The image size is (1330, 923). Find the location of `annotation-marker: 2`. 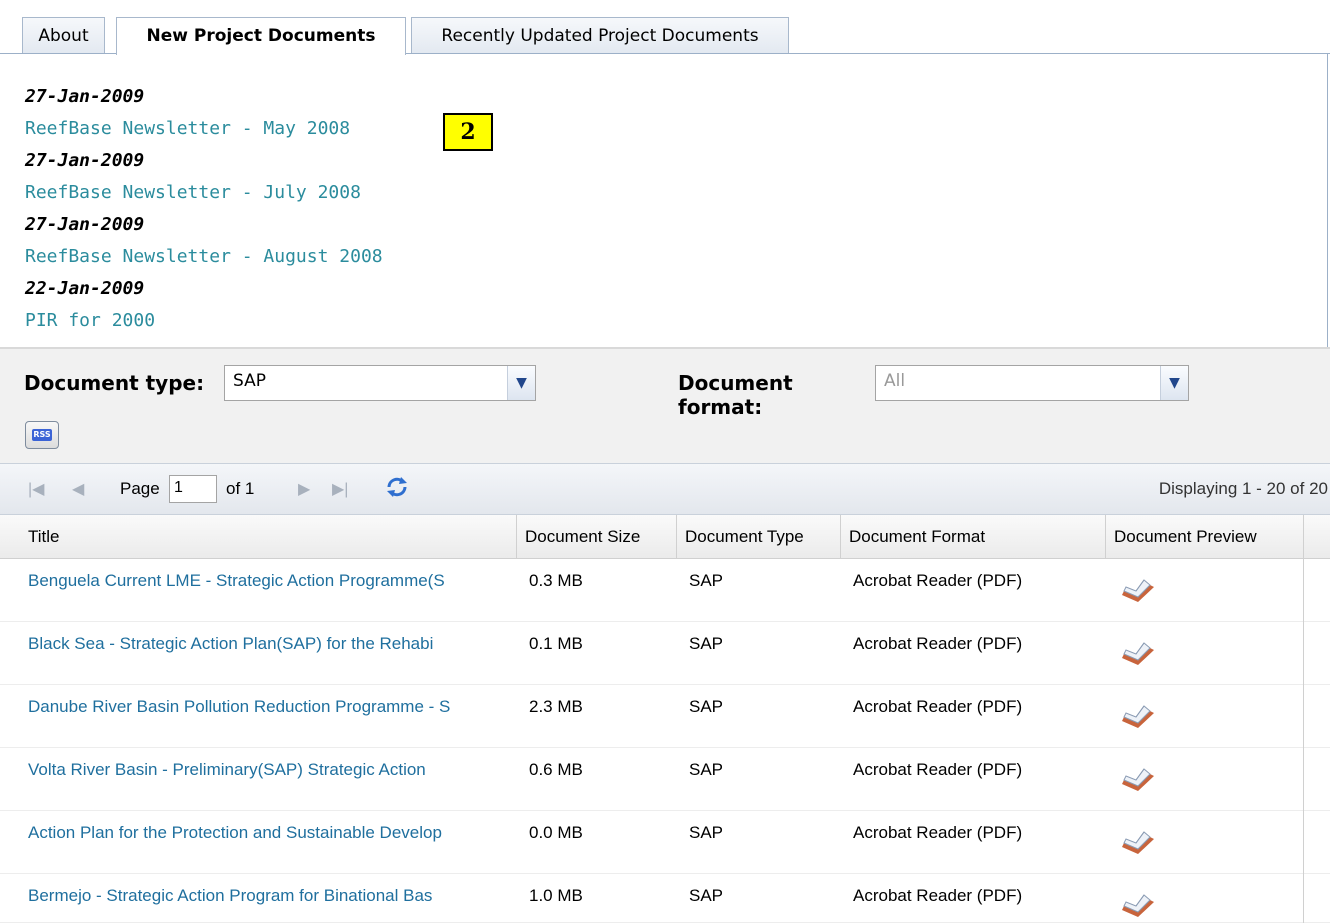

annotation-marker: 2 is located at coordinates (468, 132).